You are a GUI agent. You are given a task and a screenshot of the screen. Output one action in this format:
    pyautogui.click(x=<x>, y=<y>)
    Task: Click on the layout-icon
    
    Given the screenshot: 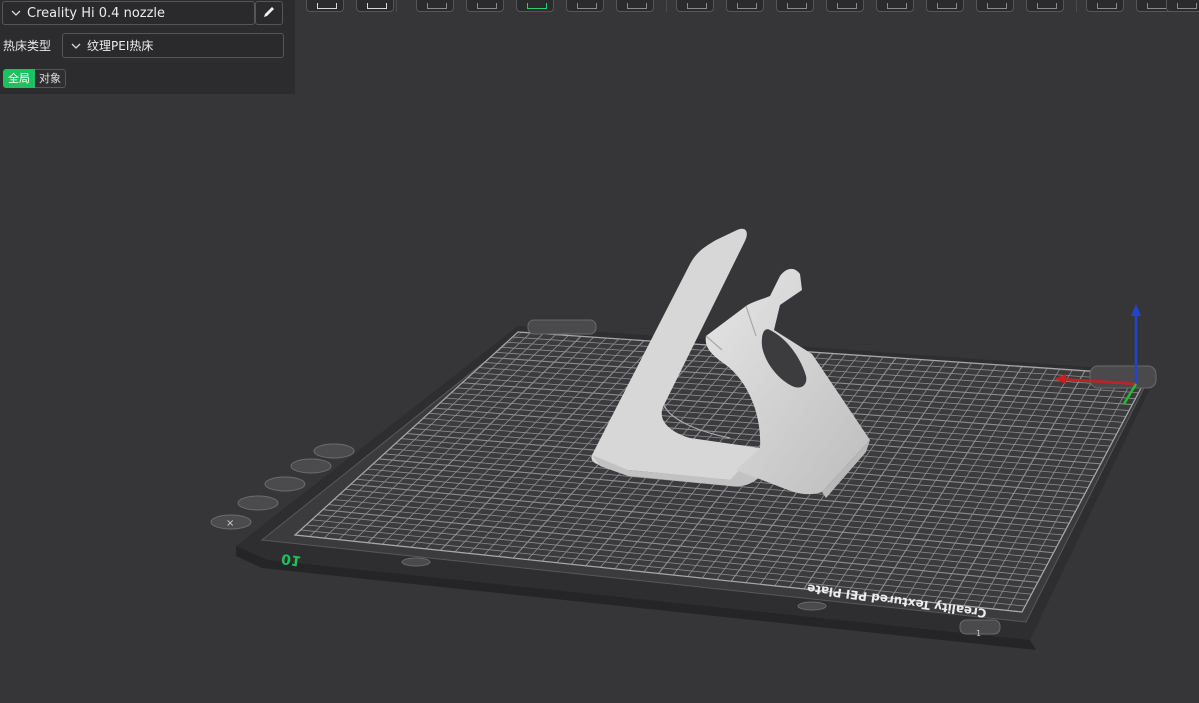 What is the action you would take?
    pyautogui.click(x=587, y=6)
    